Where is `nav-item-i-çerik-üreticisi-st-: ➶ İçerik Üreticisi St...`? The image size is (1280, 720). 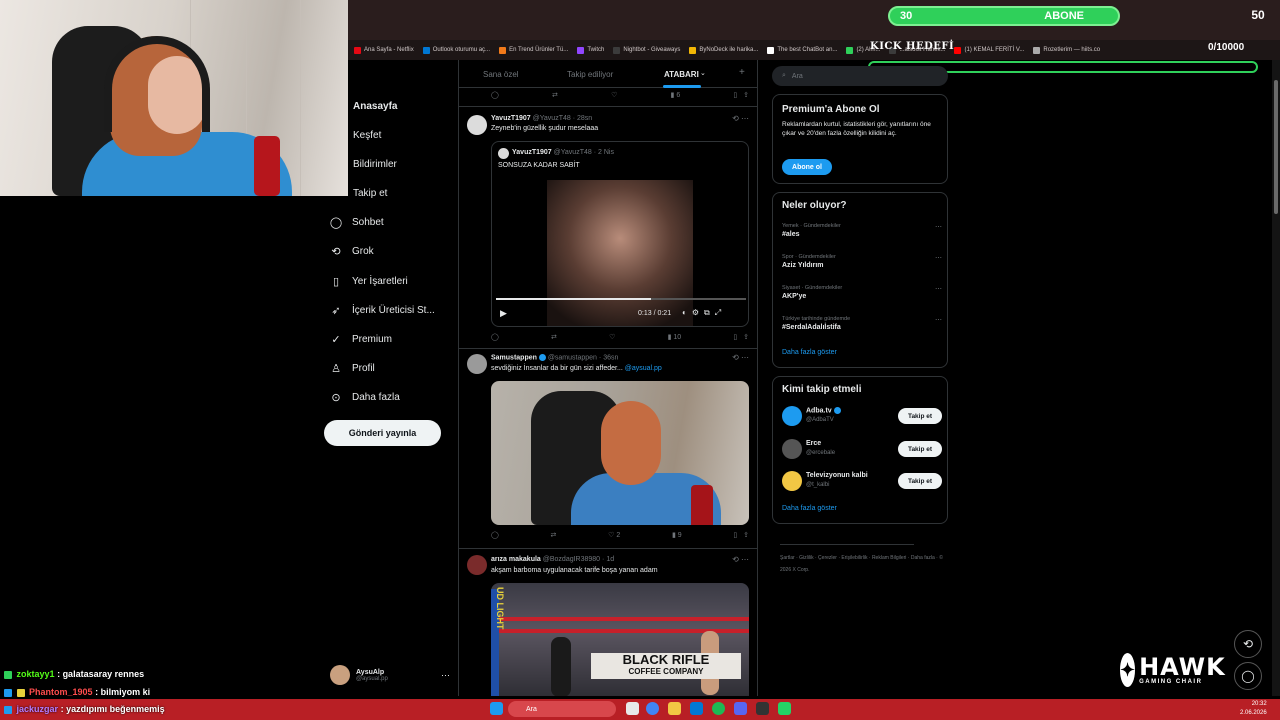 nav-item-i-çerik-üreticisi-st-: ➶ İçerik Üreticisi St... is located at coordinates (382, 310).